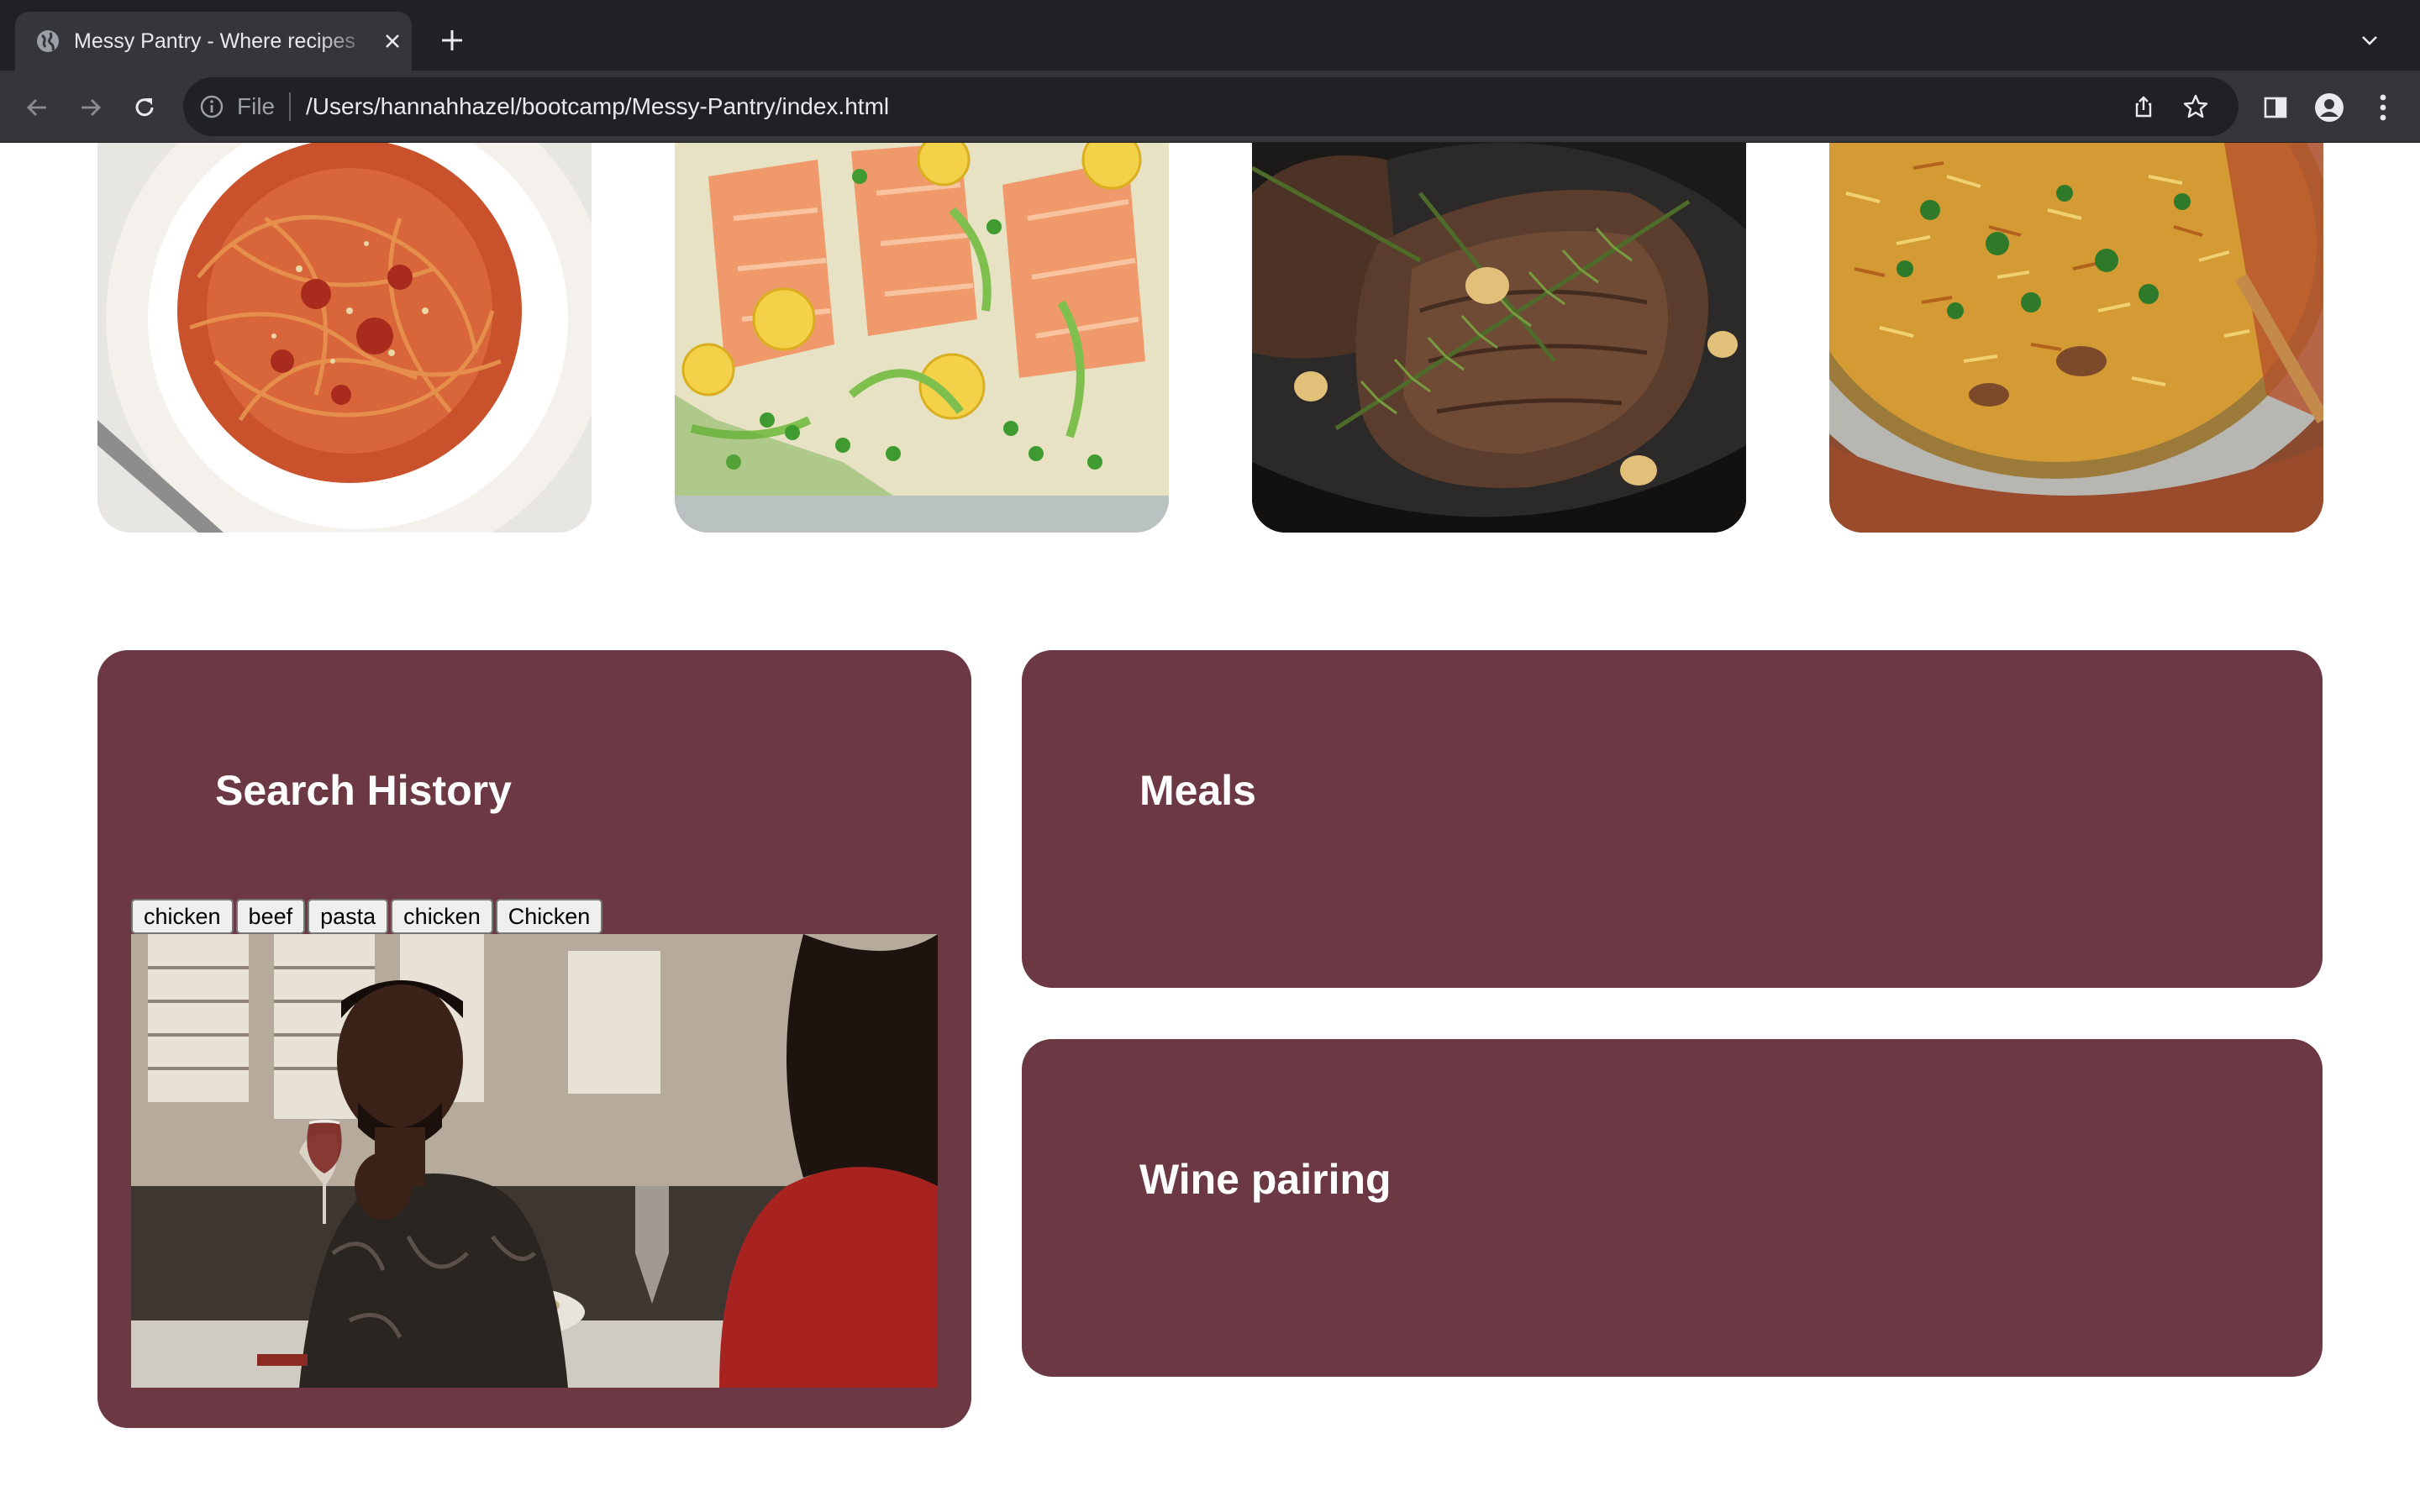 This screenshot has width=2420, height=1512. Describe the element at coordinates (256, 106) in the screenshot. I see `url-scheme: File` at that location.